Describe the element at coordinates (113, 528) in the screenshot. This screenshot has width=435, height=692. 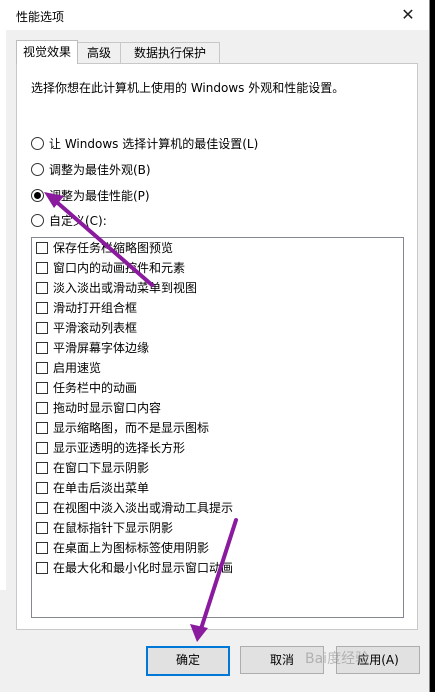
I see `checkbox-label: 在鼠标指针下显示阴影` at that location.